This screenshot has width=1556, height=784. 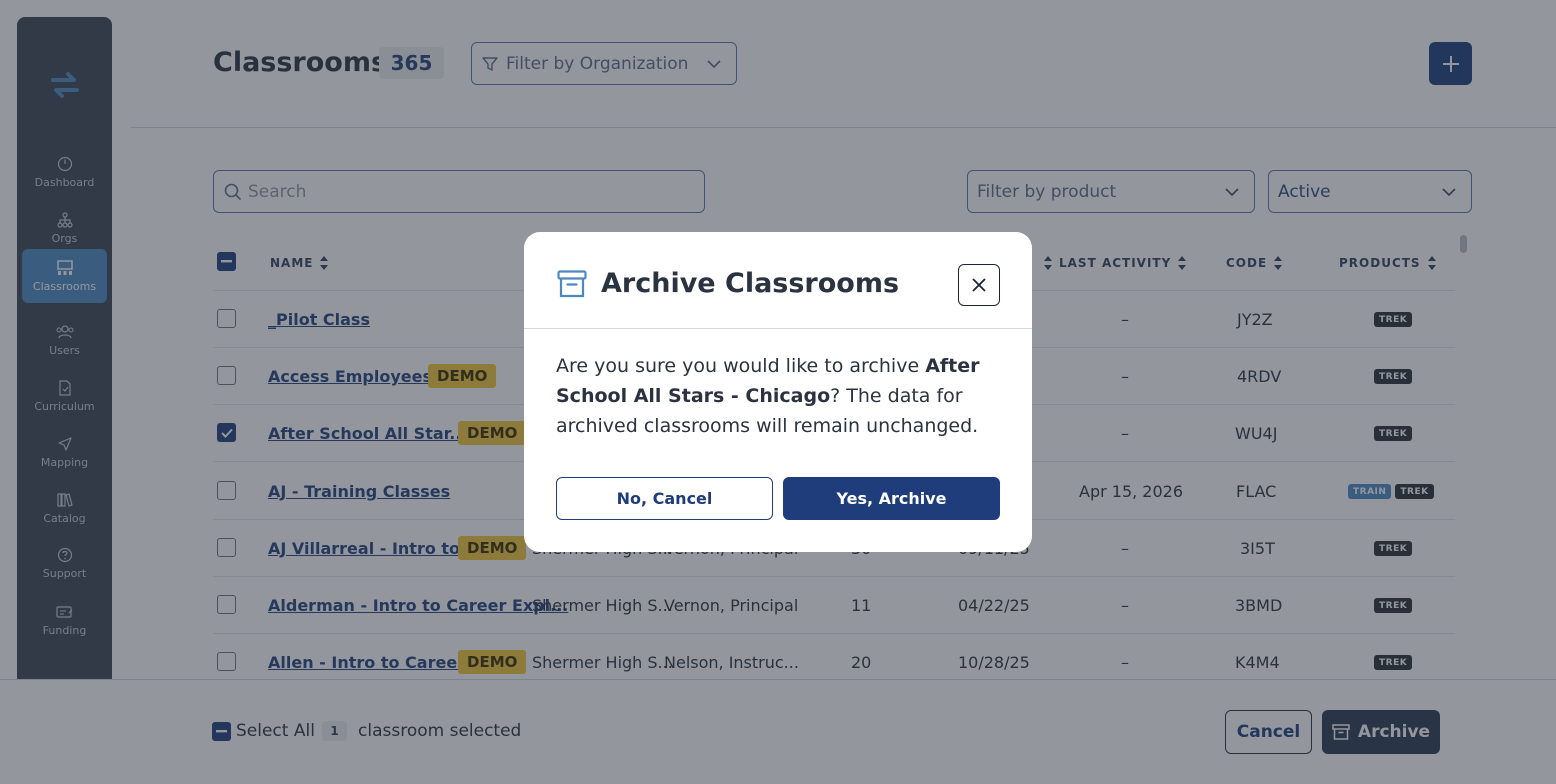 I want to click on no-cancel-button: No, Cancel, so click(x=664, y=498).